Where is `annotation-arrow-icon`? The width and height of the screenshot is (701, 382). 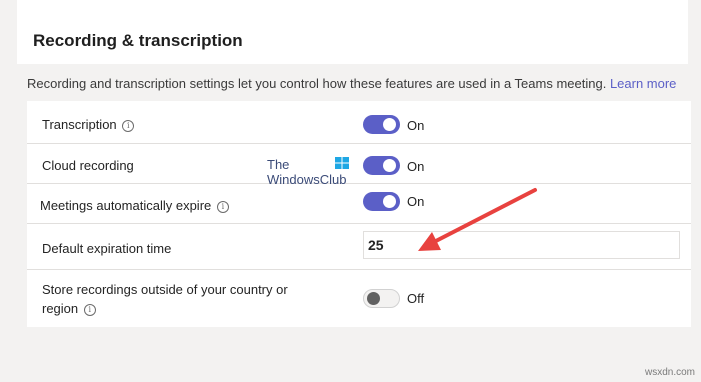
annotation-arrow-icon is located at coordinates (477, 219).